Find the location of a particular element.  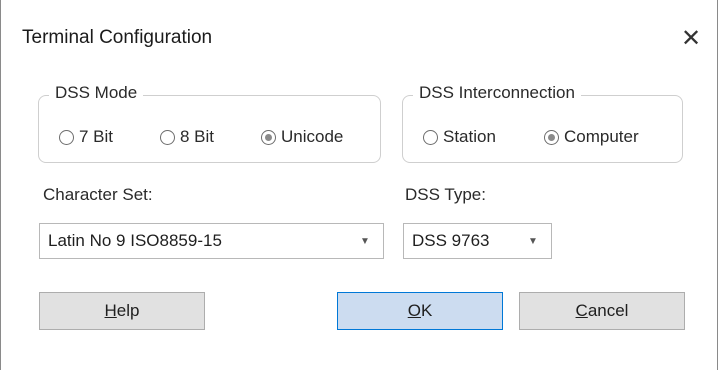

dss-mode-legend: DSS Mode is located at coordinates (96, 93).